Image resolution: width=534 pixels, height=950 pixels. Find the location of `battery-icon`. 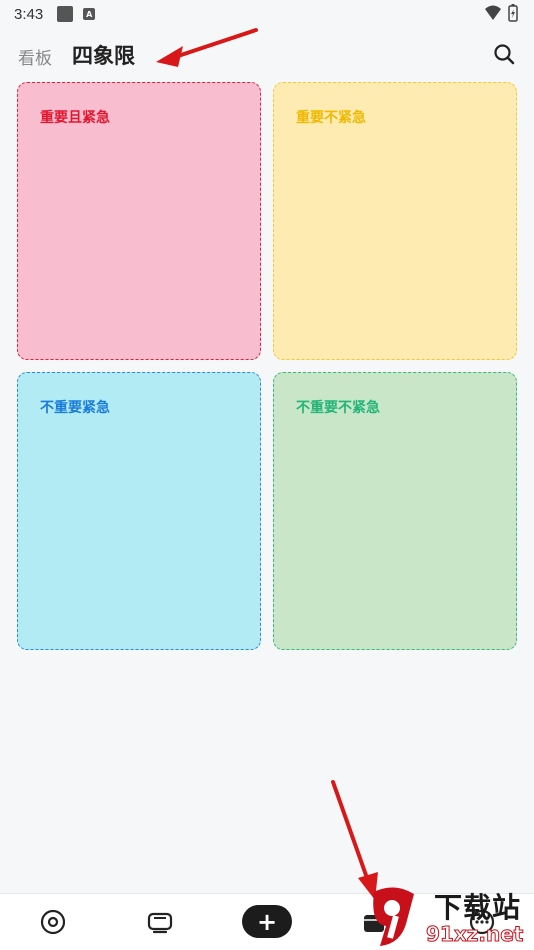

battery-icon is located at coordinates (513, 13).